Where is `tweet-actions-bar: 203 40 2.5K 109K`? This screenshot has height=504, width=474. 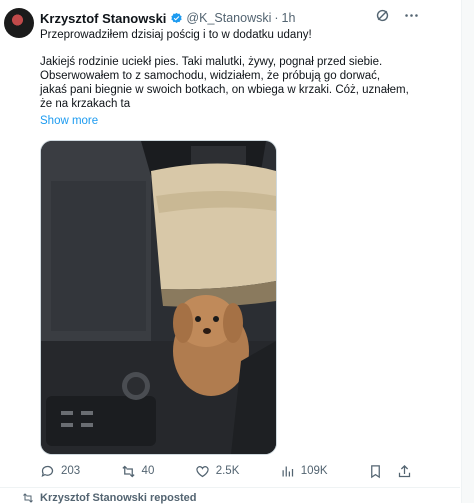 tweet-actions-bar: 203 40 2.5K 109K is located at coordinates (226, 471).